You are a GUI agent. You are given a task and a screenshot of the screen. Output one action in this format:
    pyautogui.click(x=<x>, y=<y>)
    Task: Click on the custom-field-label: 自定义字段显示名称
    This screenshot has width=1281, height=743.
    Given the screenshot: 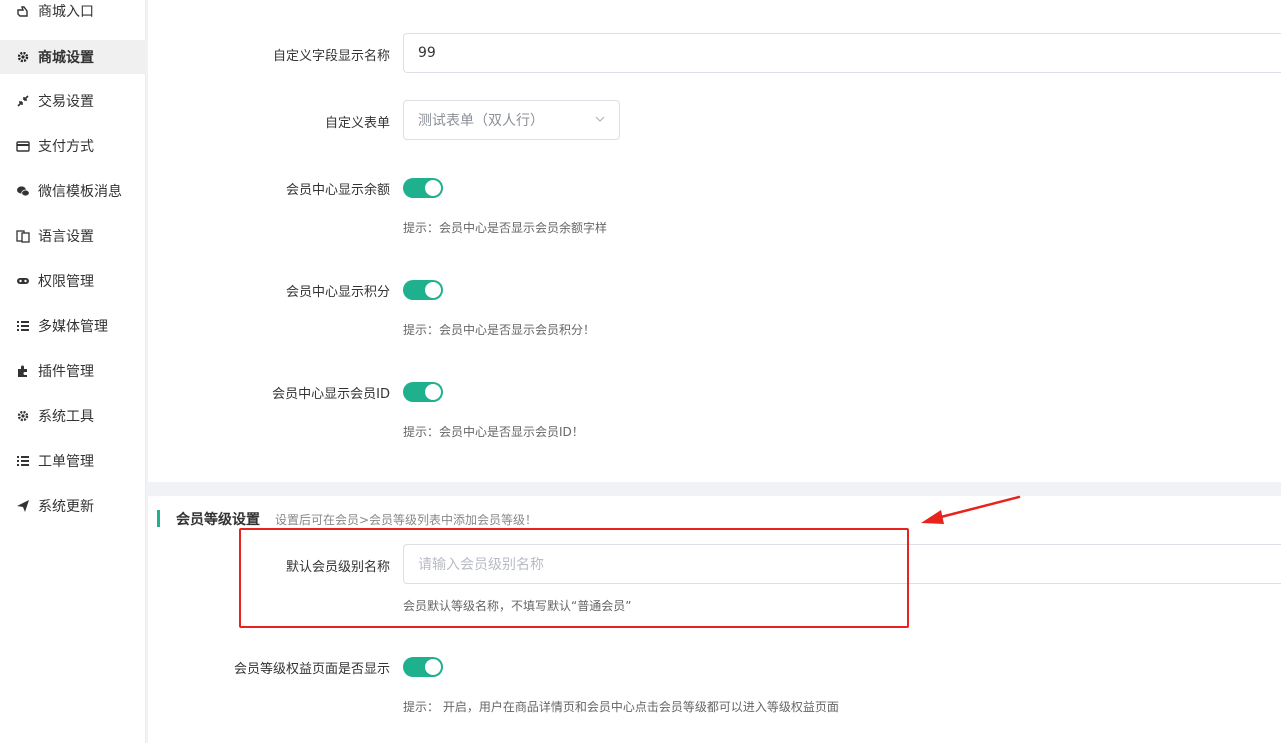 What is the action you would take?
    pyautogui.click(x=331, y=56)
    